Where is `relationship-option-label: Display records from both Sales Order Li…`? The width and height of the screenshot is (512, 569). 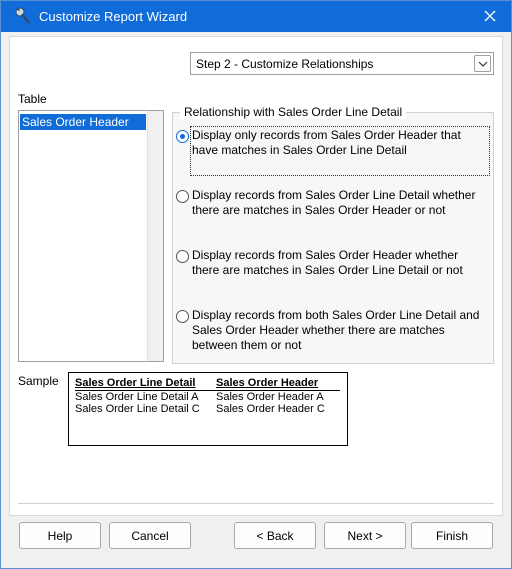 relationship-option-label: Display records from both Sales Order Li… is located at coordinates (336, 330).